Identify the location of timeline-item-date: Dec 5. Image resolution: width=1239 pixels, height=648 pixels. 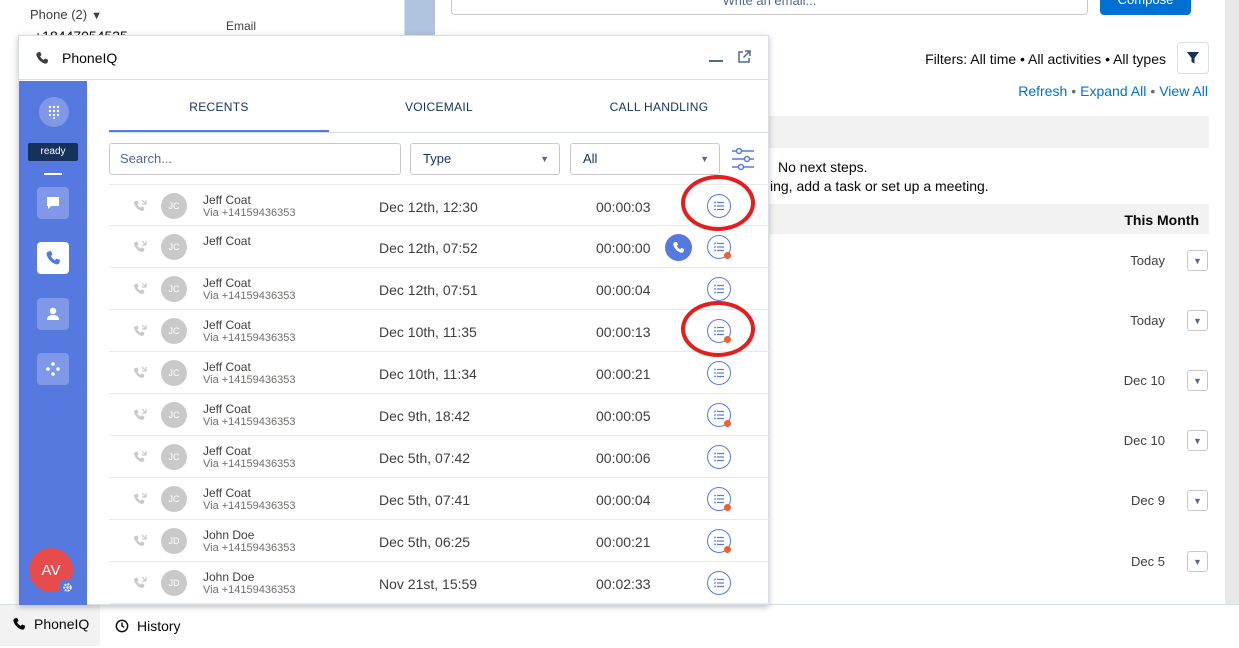
(1148, 561).